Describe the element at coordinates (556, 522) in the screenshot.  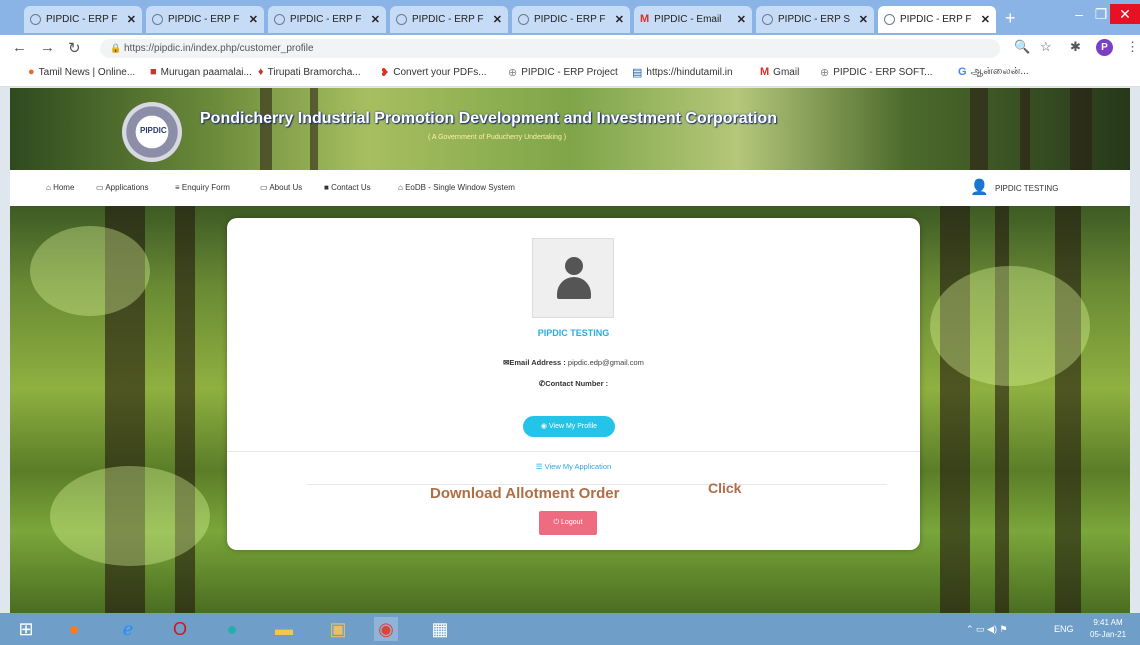
I see `power-icon: ⏻` at that location.